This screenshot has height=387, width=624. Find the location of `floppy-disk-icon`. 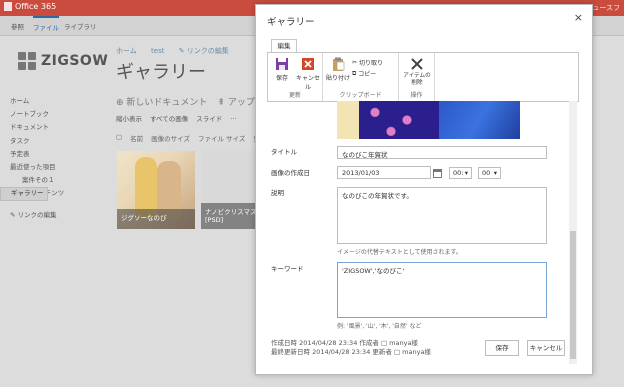

floppy-disk-icon is located at coordinates (282, 64).